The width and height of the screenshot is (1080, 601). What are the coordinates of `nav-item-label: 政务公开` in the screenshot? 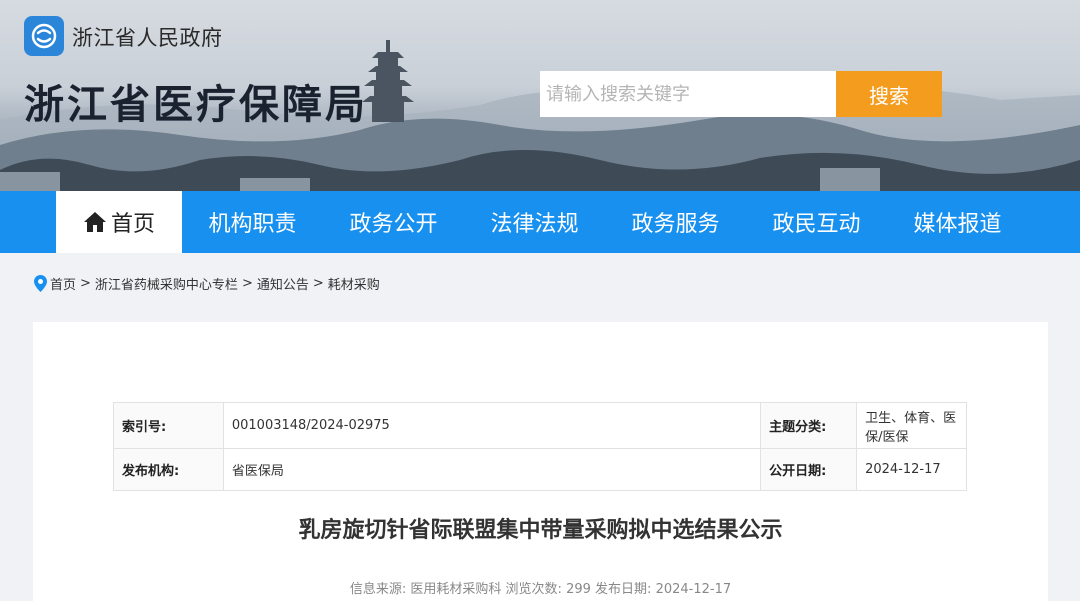 It's located at (393, 224).